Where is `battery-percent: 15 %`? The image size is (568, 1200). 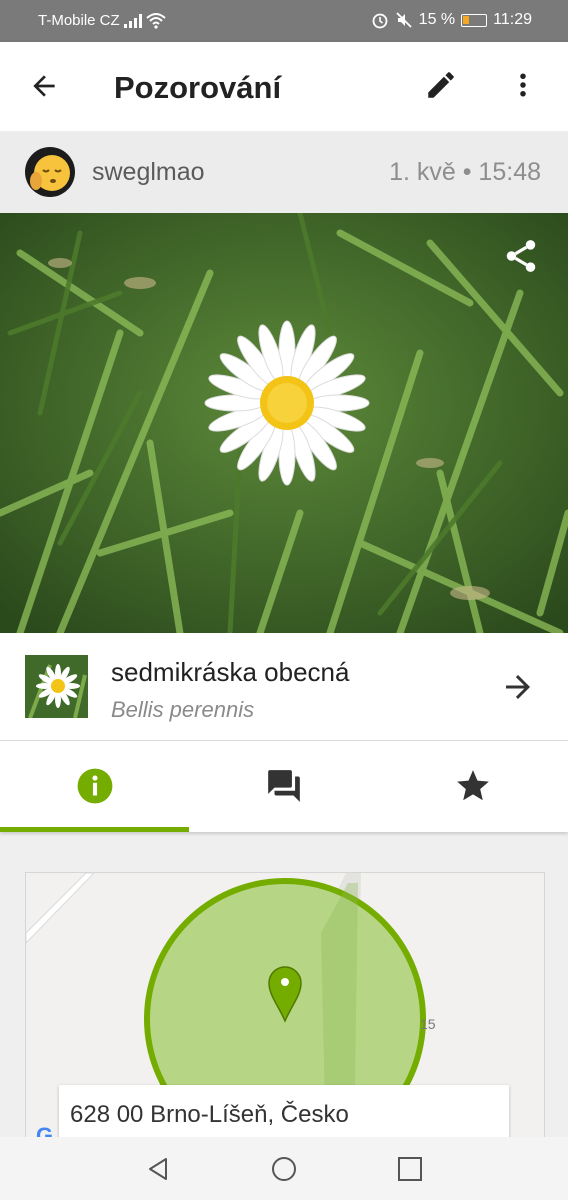
battery-percent: 15 % is located at coordinates (437, 19).